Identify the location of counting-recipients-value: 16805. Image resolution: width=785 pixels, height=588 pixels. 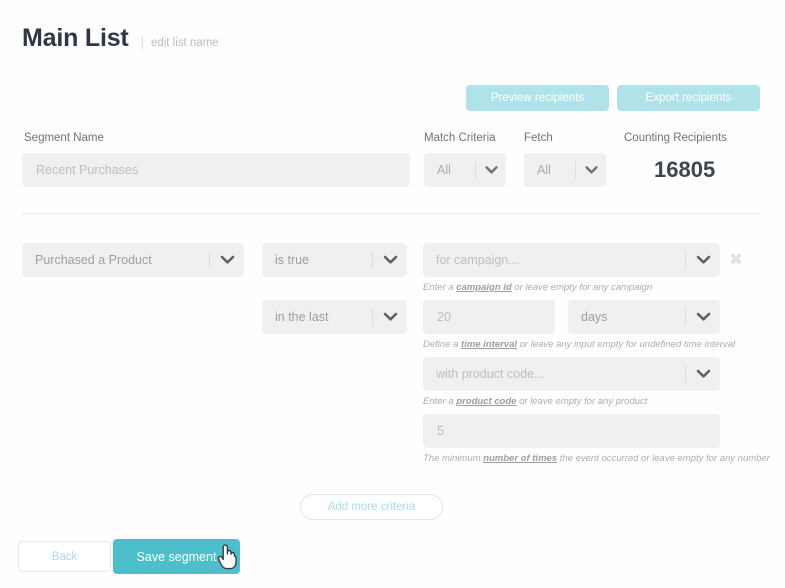
(685, 169).